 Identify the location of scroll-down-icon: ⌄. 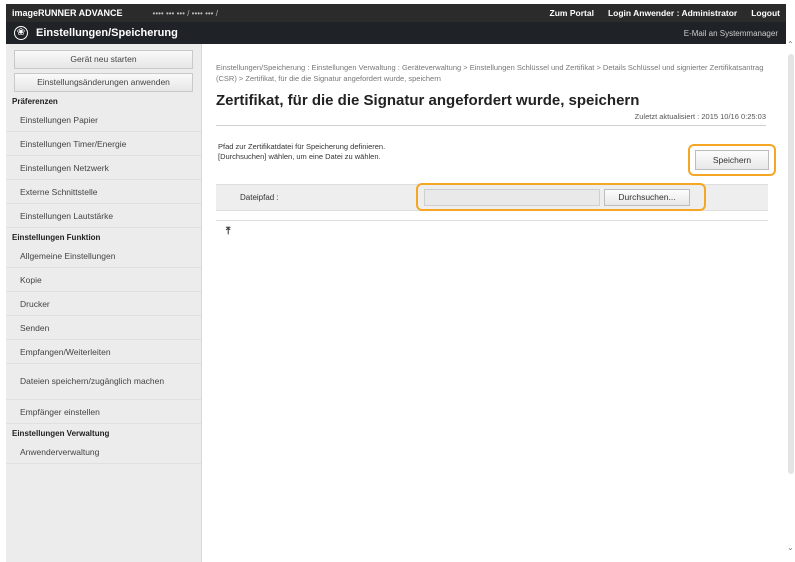
(790, 547).